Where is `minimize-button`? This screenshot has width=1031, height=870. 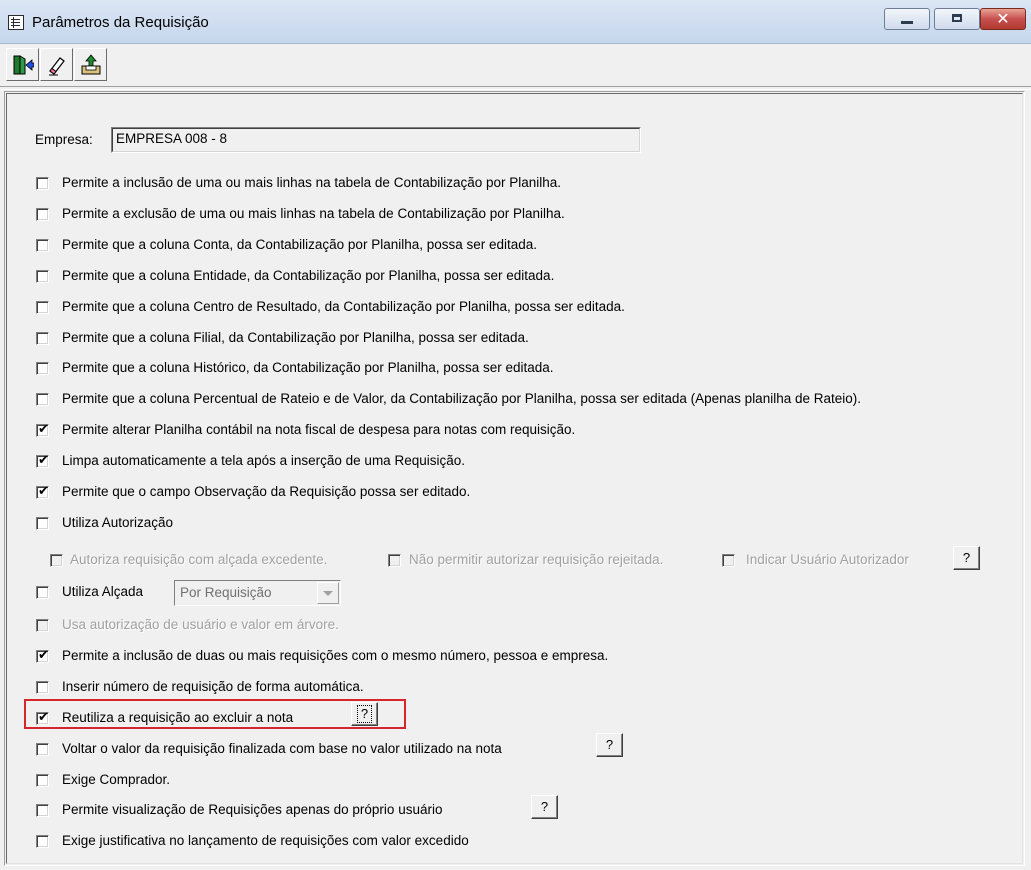
minimize-button is located at coordinates (907, 19).